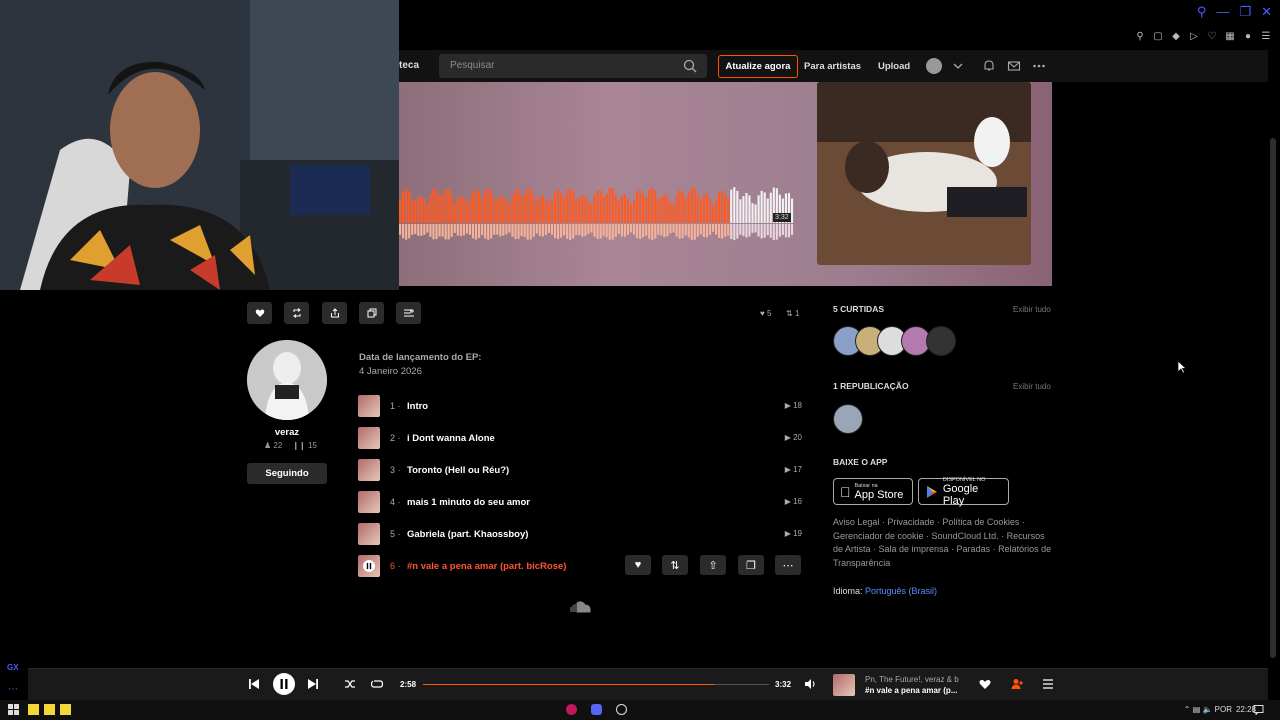 This screenshot has height=720, width=1280. Describe the element at coordinates (1258, 709) in the screenshot. I see `notification-icon` at that location.